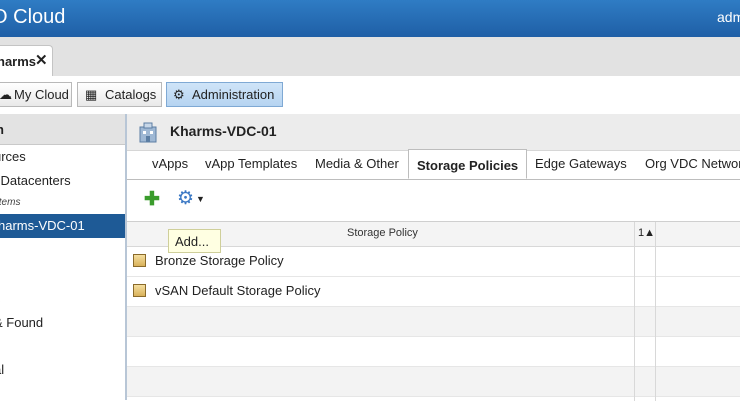 The height and width of the screenshot is (401, 740). What do you see at coordinates (233, 94) in the screenshot?
I see `nav-administration-label: Administration` at bounding box center [233, 94].